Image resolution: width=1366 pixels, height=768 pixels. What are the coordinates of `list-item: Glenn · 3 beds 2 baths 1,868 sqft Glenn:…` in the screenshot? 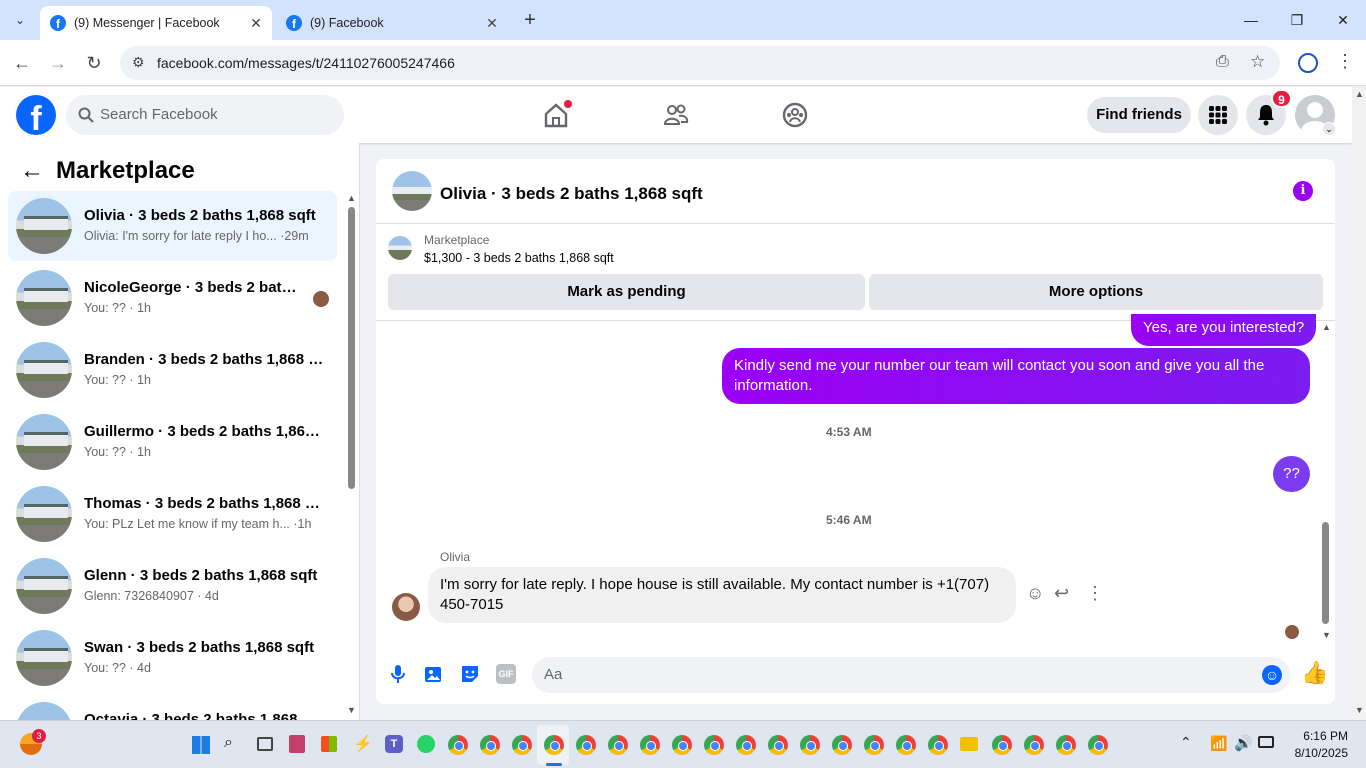 It's located at (172, 586).